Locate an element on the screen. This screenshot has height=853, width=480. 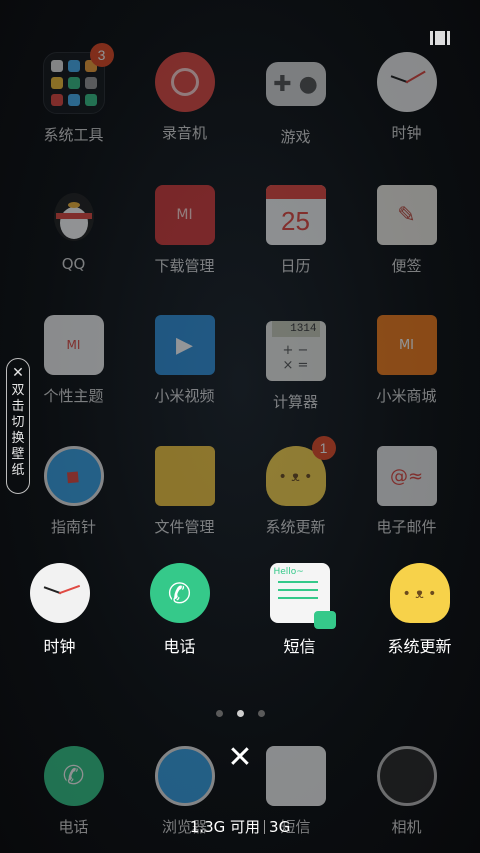
app-sms-highlight: Hello~ 短信 is located at coordinates (299, 610).